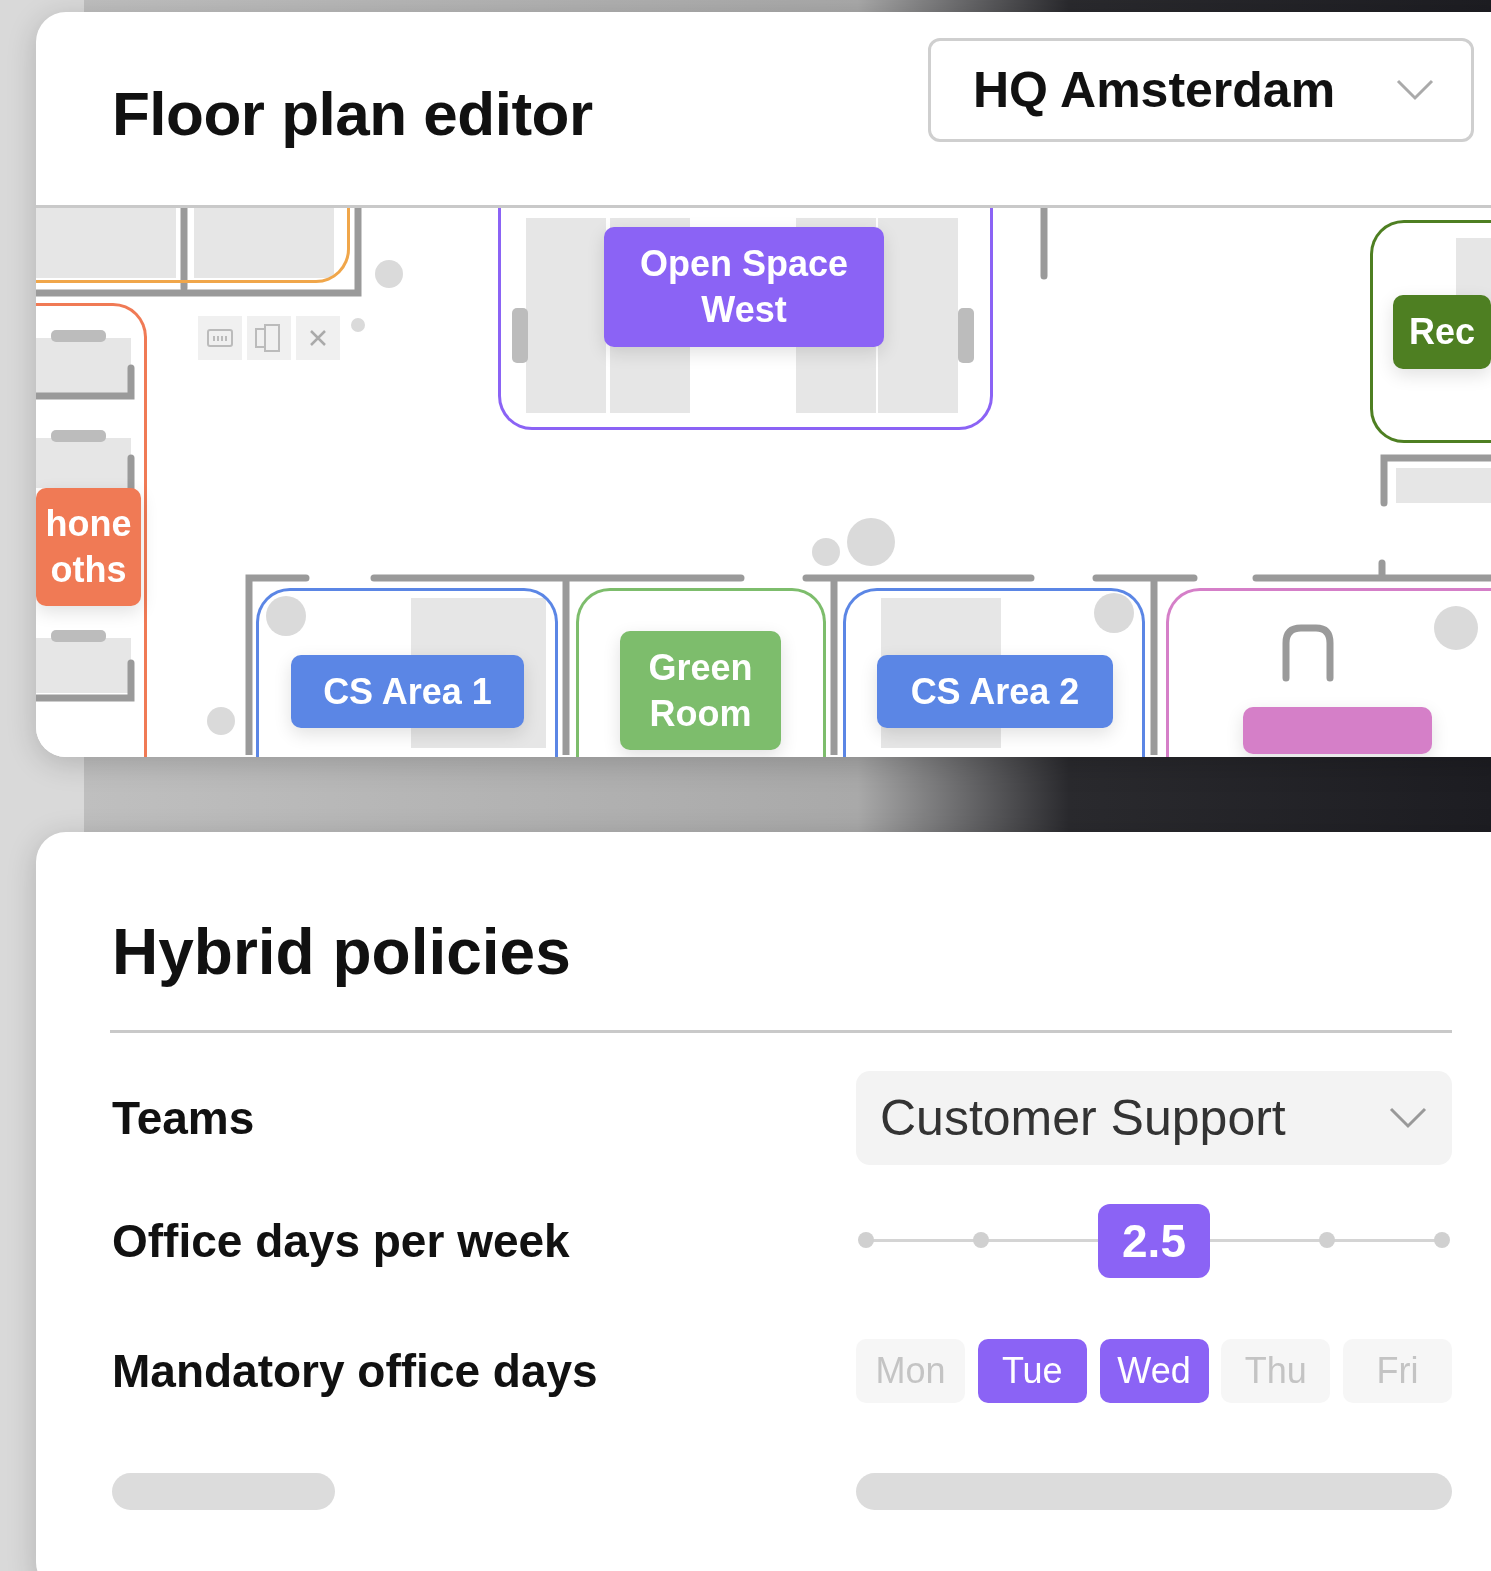 Image resolution: width=1491 pixels, height=1571 pixels. Describe the element at coordinates (352, 113) in the screenshot. I see `card-title: Floor plan editor` at that location.